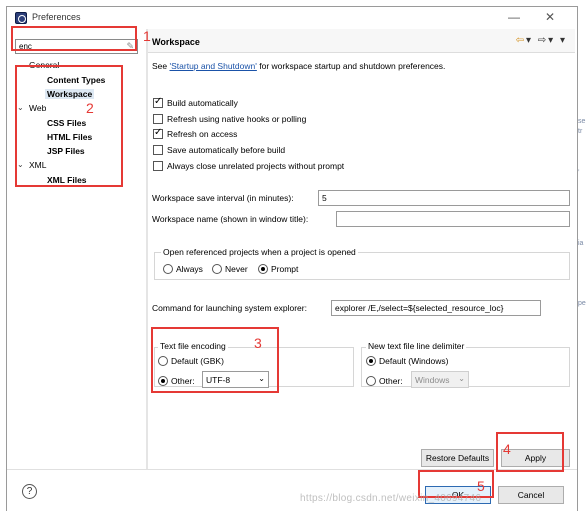 The width and height of the screenshot is (587, 518). I want to click on refresh-on-access-checkbox, so click(158, 133).